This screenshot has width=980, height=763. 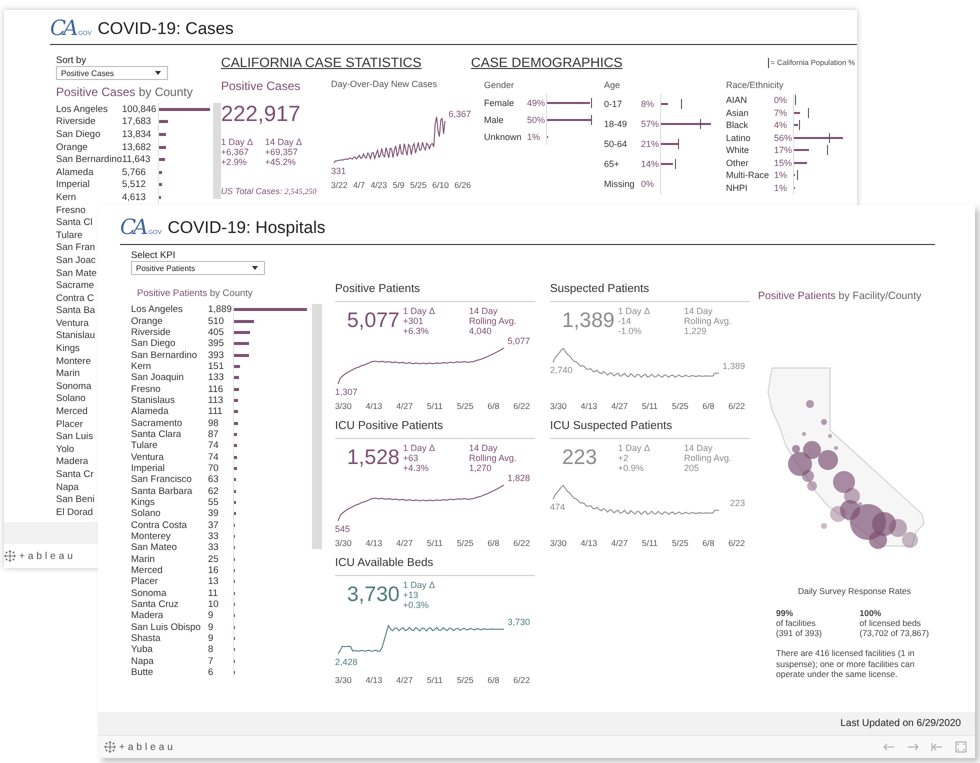 What do you see at coordinates (157, 310) in the screenshot?
I see `county-name: Los Angeles` at bounding box center [157, 310].